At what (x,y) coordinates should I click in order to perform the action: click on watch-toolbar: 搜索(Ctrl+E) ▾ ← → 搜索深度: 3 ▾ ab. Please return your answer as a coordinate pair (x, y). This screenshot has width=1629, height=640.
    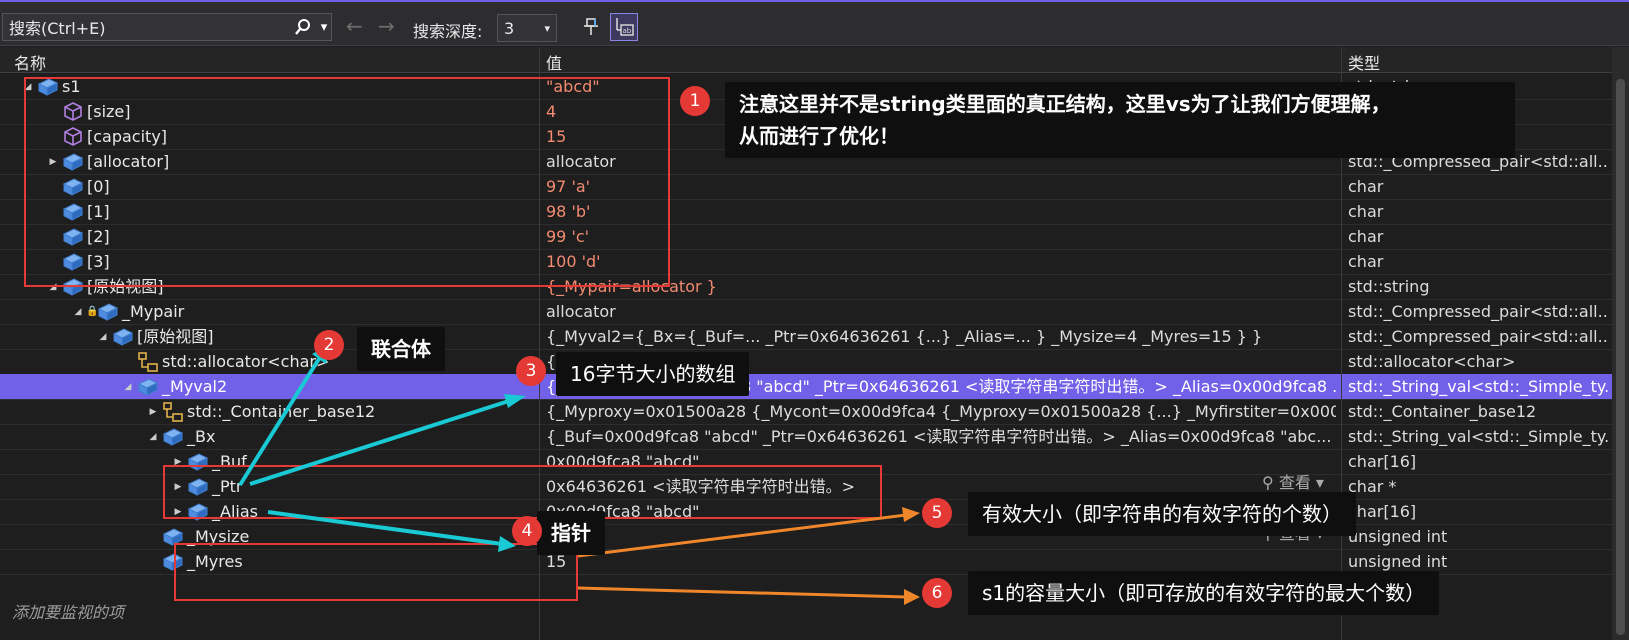
    Looking at the image, I should click on (814, 23).